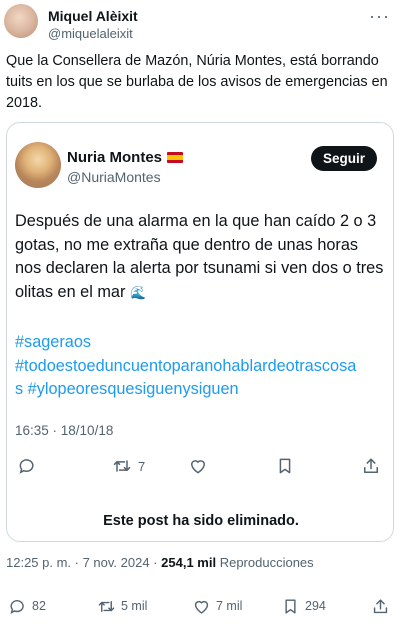 This screenshot has width=400, height=628. Describe the element at coordinates (64, 430) in the screenshot. I see `quoted-tweet-timestamp: 16:35 · 18/10/18` at that location.